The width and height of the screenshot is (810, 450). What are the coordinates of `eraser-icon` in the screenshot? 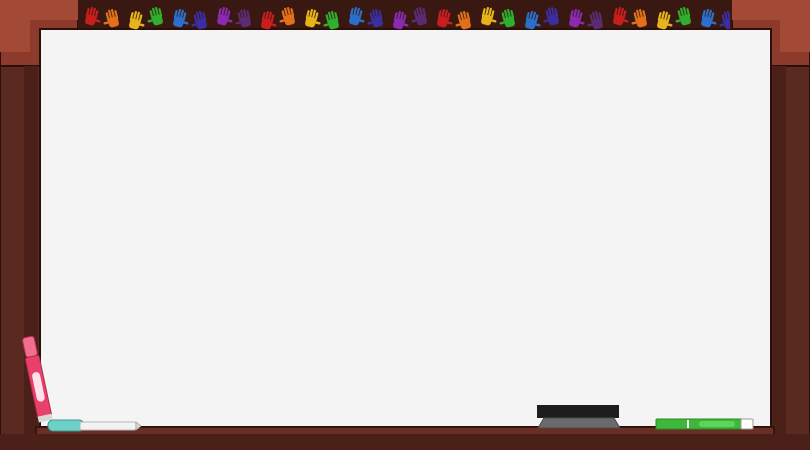 It's located at (579, 417).